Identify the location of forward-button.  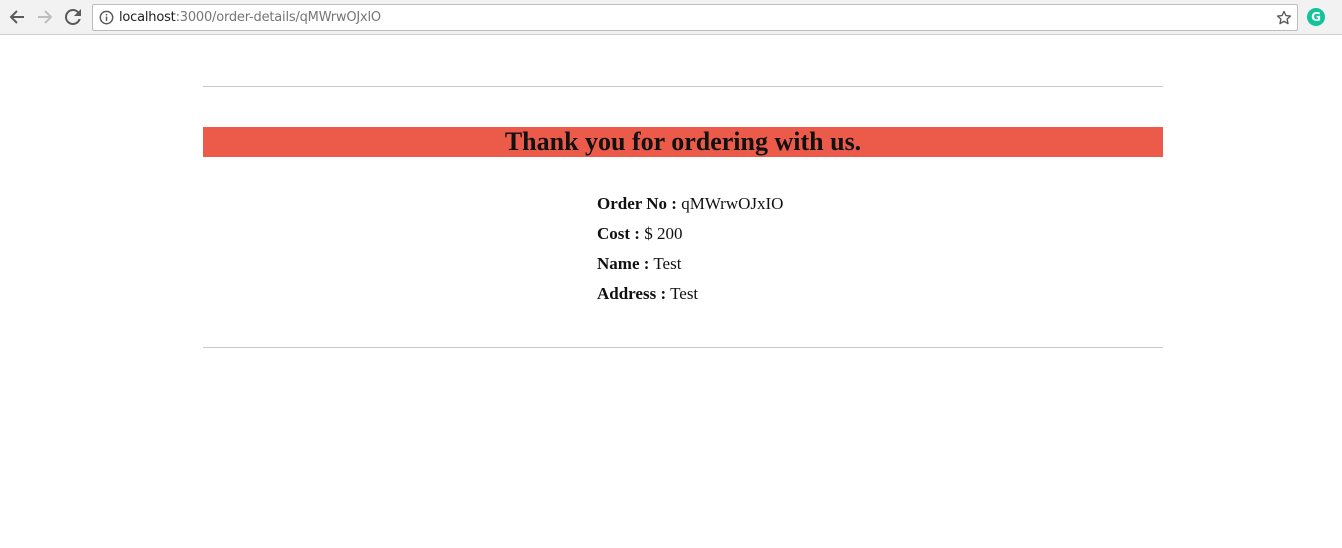
(45, 17).